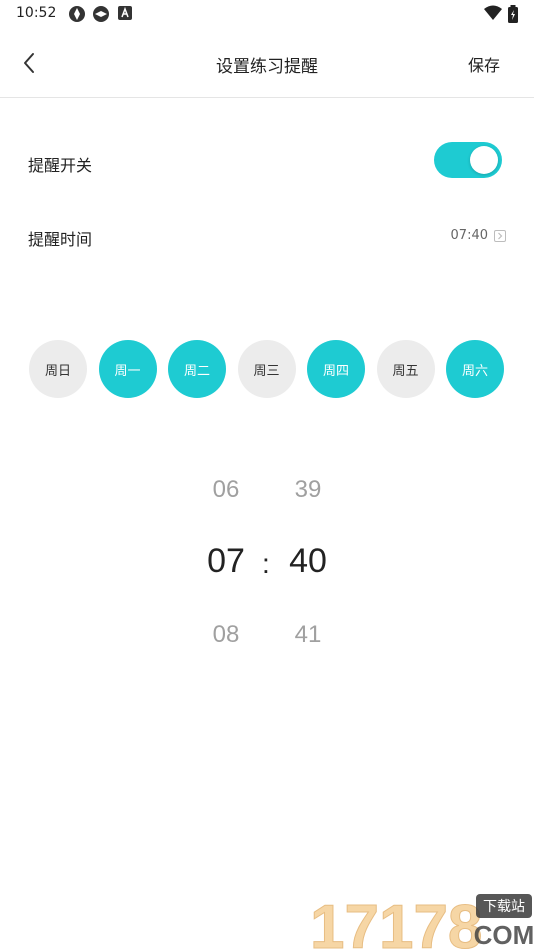  I want to click on hour-prev: 06, so click(226, 490).